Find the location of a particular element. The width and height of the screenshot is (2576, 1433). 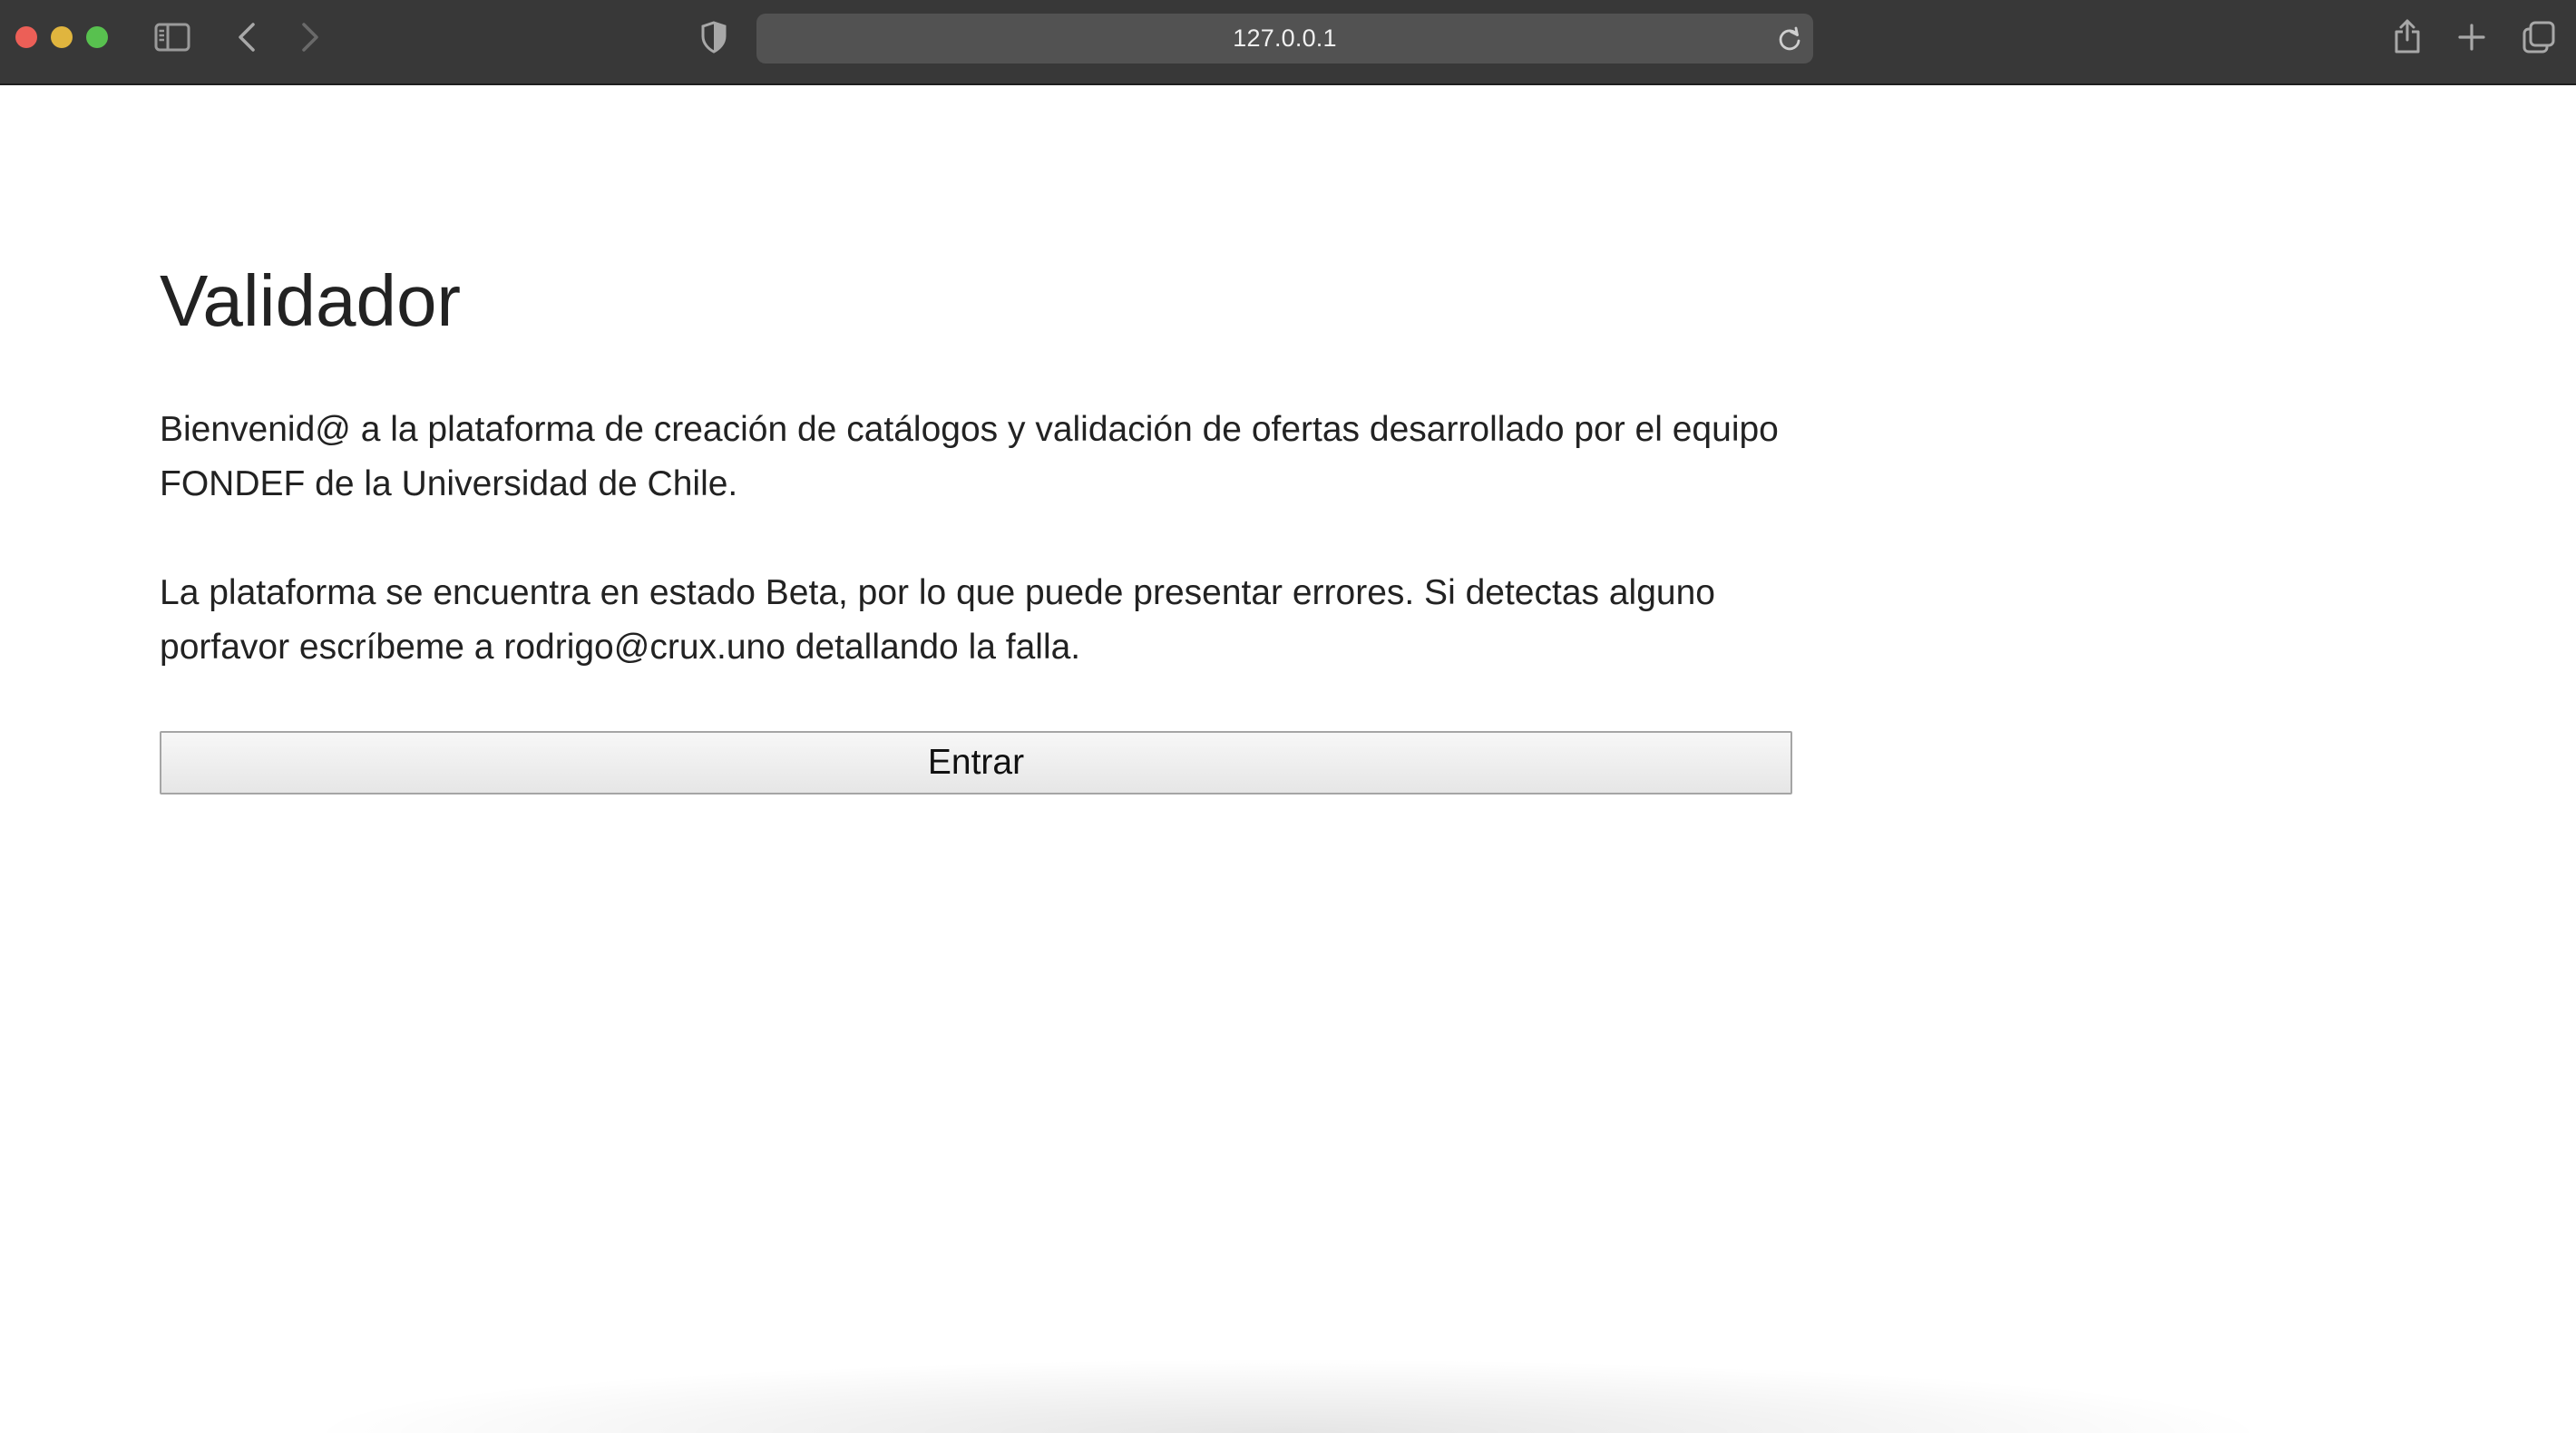

chevron-left-icon is located at coordinates (246, 37).